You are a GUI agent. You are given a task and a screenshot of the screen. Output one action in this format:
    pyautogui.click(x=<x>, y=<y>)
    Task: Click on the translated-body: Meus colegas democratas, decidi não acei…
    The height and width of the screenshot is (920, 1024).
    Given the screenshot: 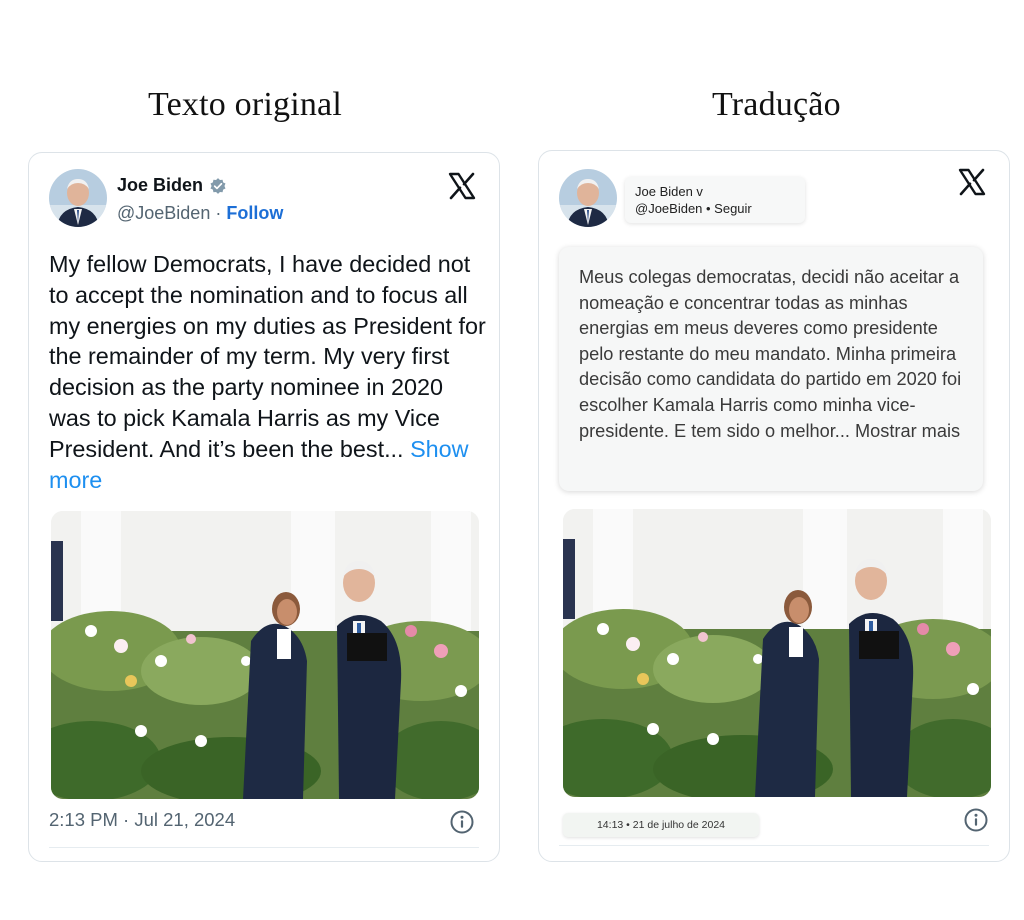 What is the action you would take?
    pyautogui.click(x=770, y=354)
    